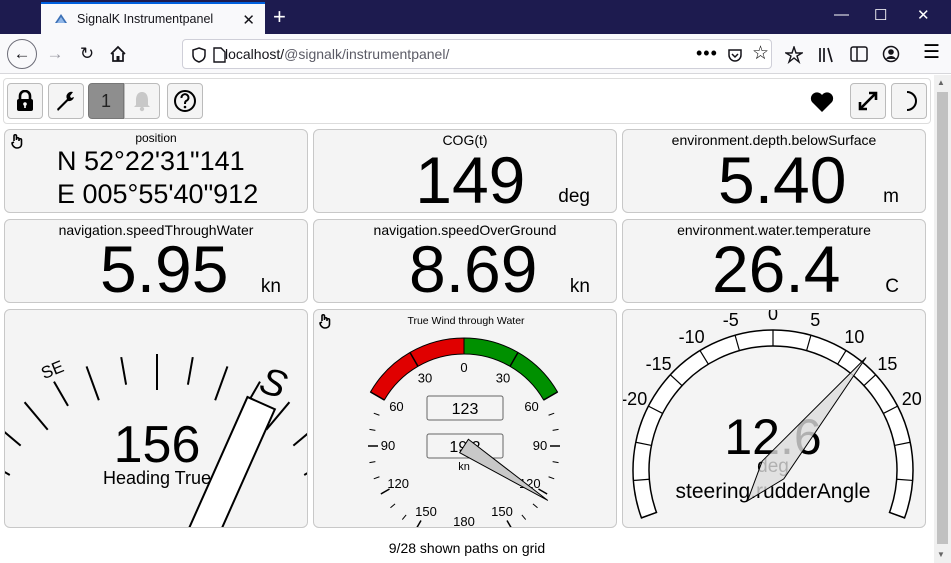 Image resolution: width=951 pixels, height=563 pixels. Describe the element at coordinates (841, 14) in the screenshot. I see `minimize-icon: —` at that location.